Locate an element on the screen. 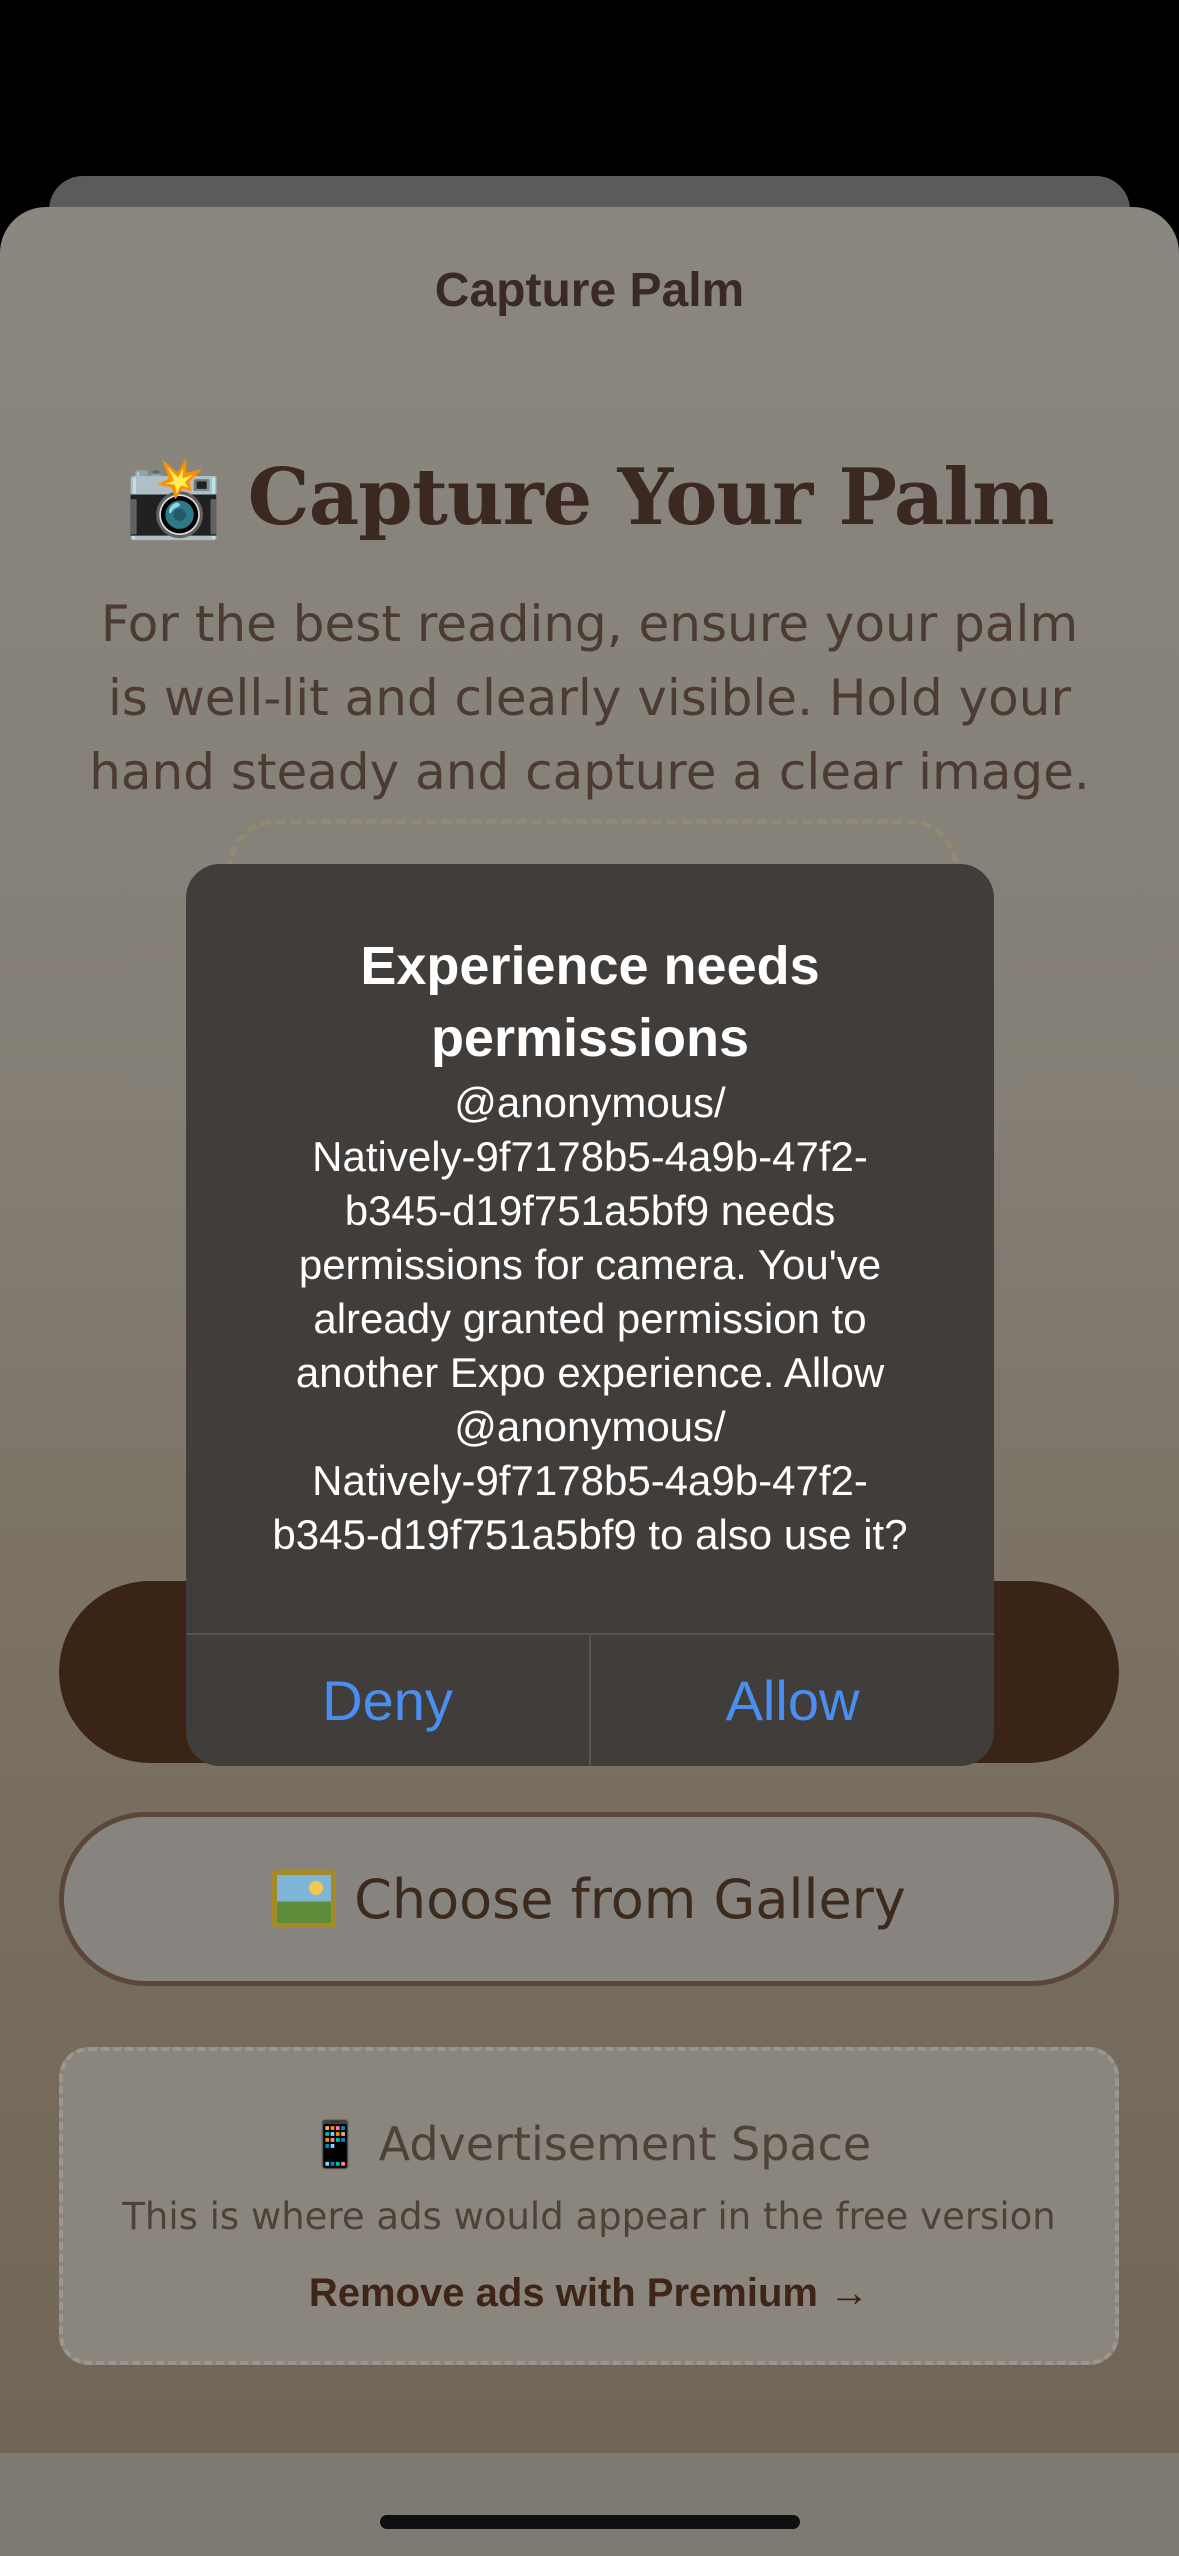 This screenshot has width=1179, height=2556. alert-title: Experience needs permissions is located at coordinates (590, 1002).